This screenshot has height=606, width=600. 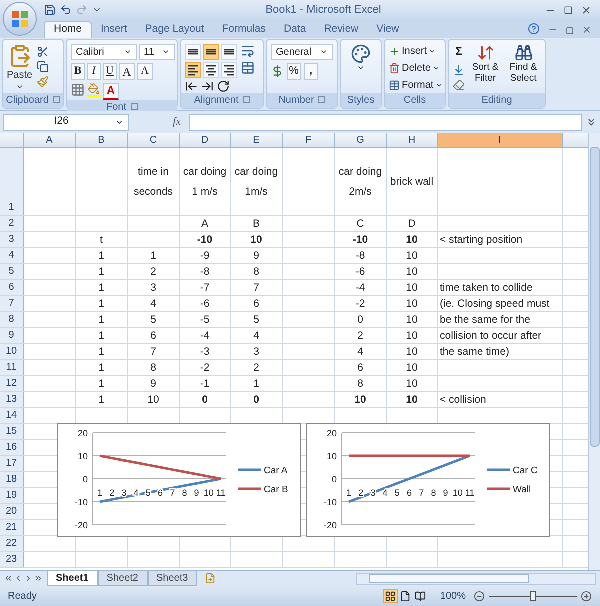 What do you see at coordinates (12, 415) in the screenshot?
I see `row-header: 14` at bounding box center [12, 415].